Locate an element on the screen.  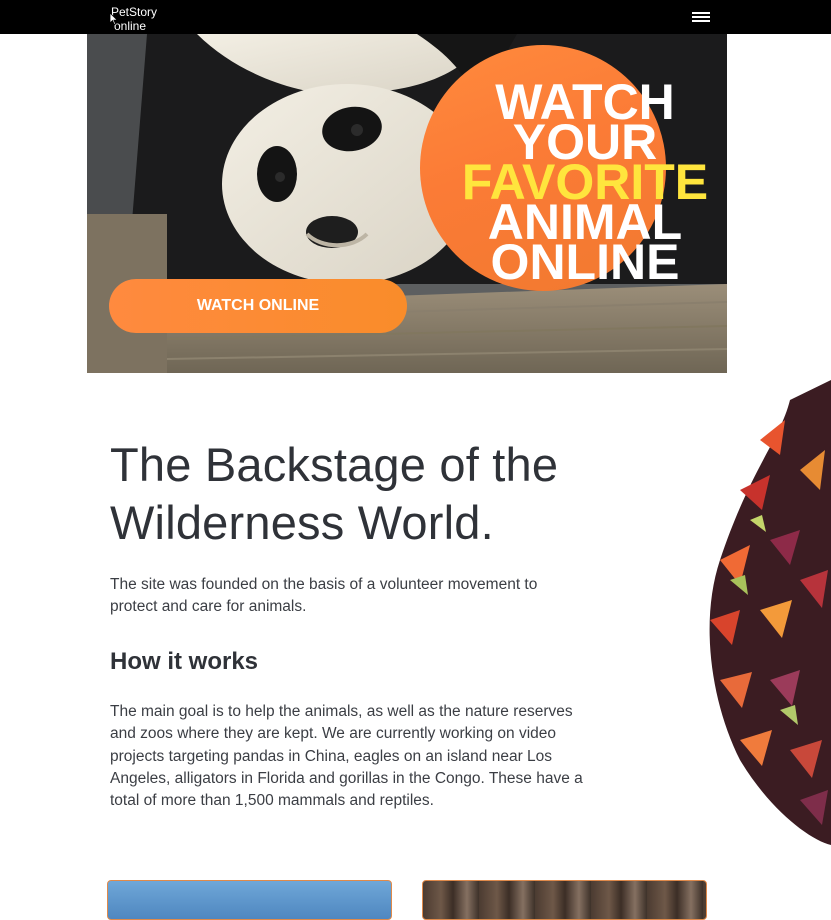
watch-online-button: WATCH ONLINE is located at coordinates (258, 306).